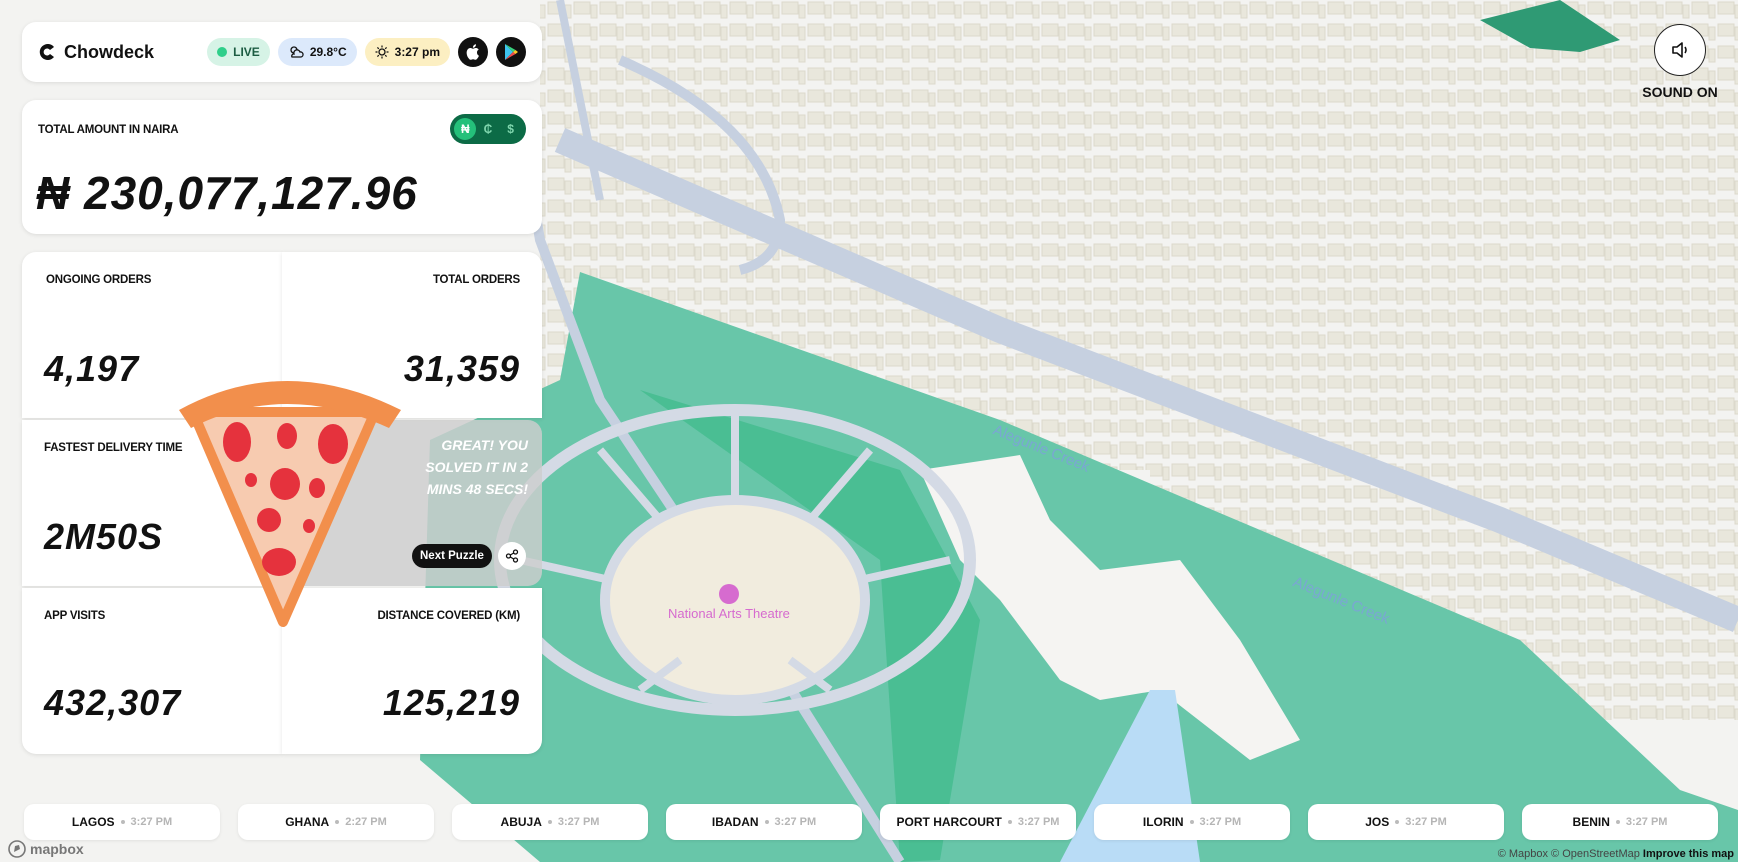 Image resolution: width=1738 pixels, height=862 pixels. Describe the element at coordinates (1377, 822) in the screenshot. I see `city-name: JOS` at that location.